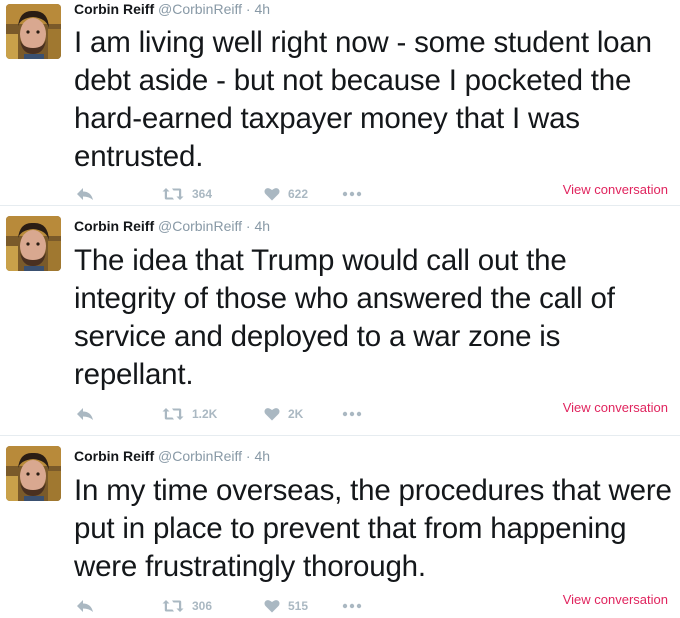 This screenshot has height=618, width=680. What do you see at coordinates (296, 414) in the screenshot?
I see `like-count: 2K` at bounding box center [296, 414].